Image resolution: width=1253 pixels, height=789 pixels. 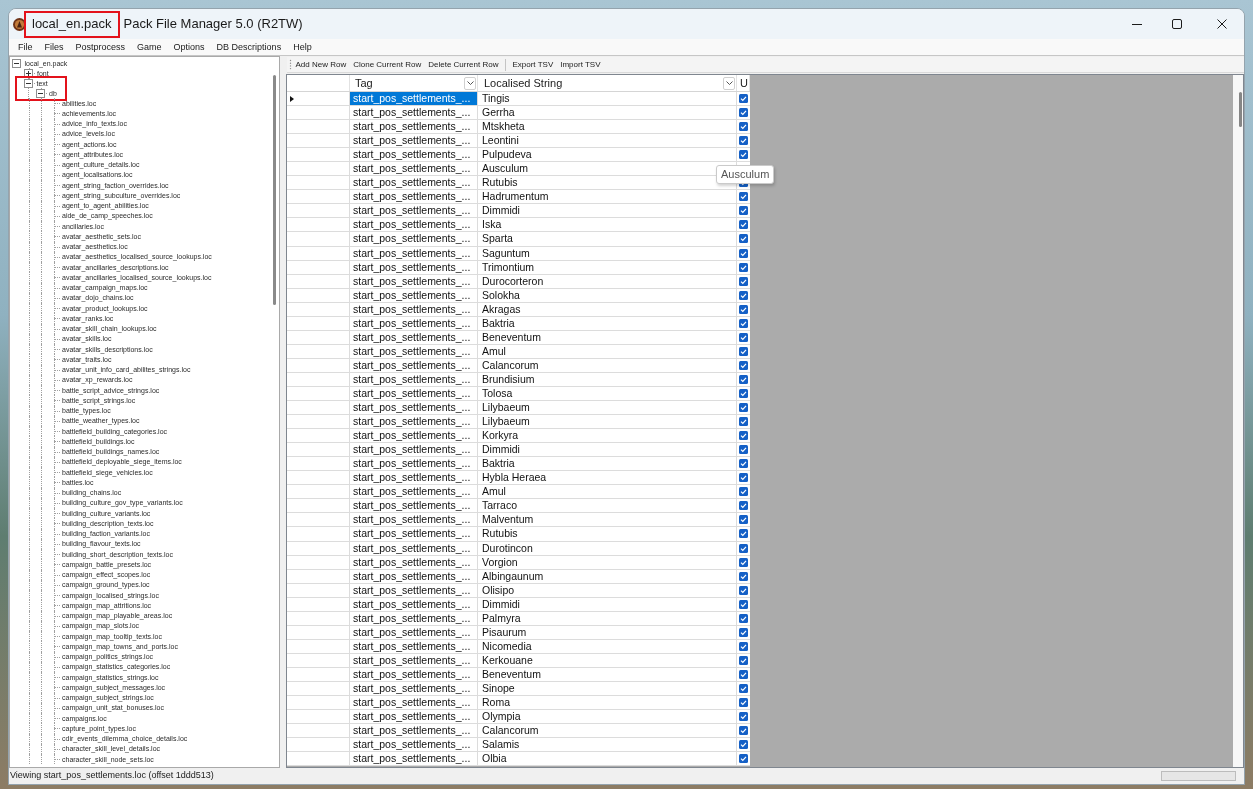 I want to click on toolbar-button: Export TSV, so click(x=532, y=64).